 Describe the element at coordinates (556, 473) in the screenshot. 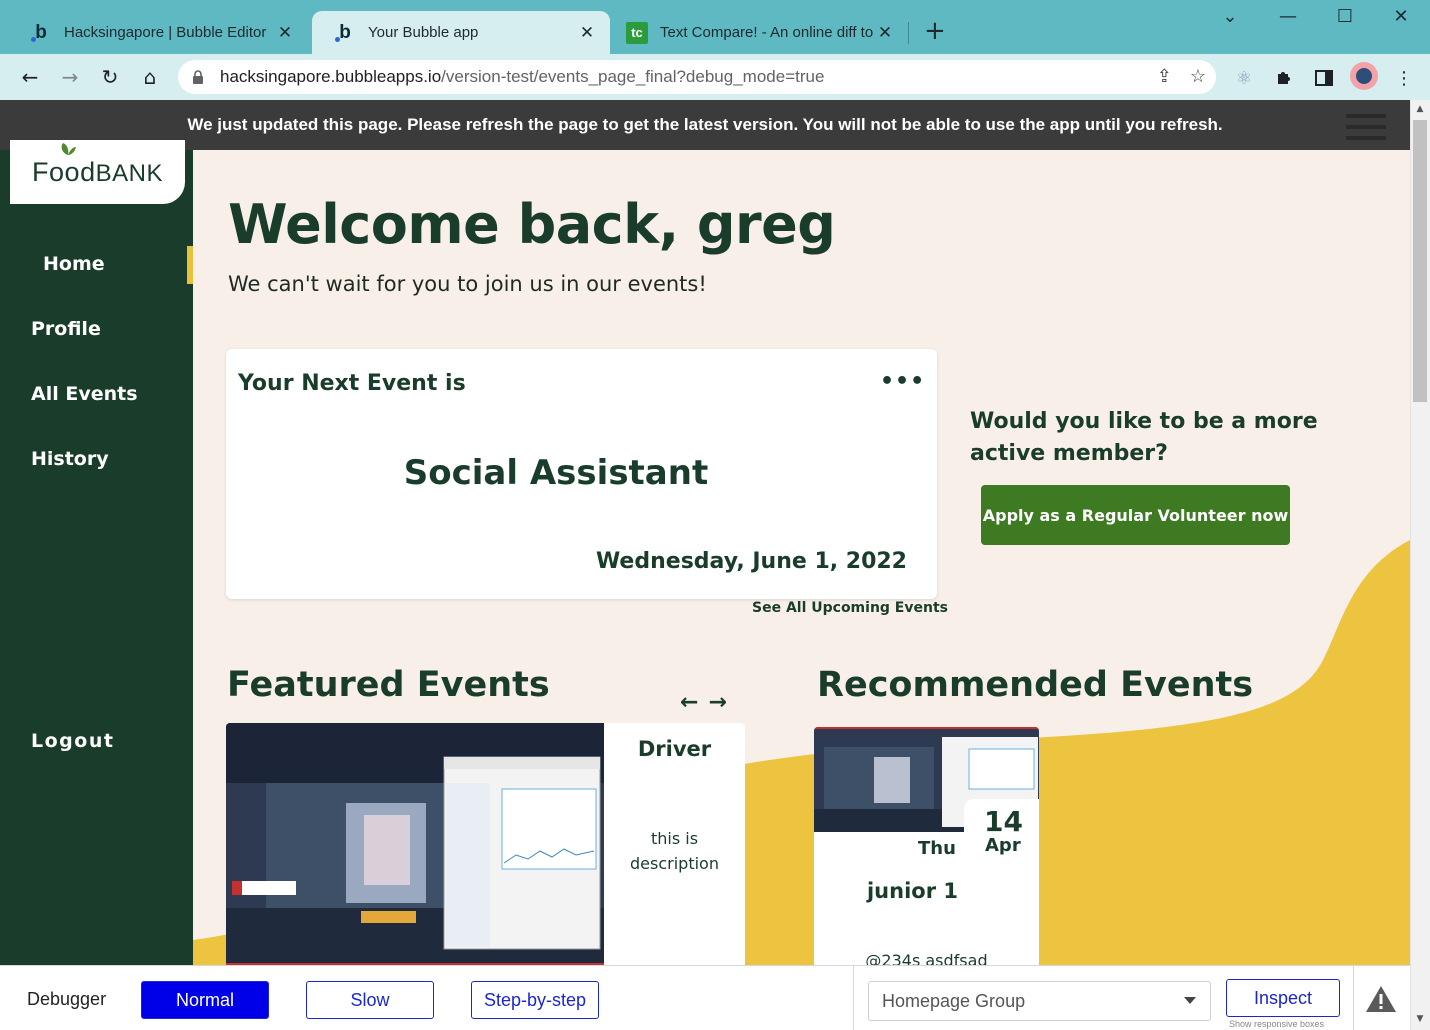

I see `next-event-name: Social Assistant` at that location.